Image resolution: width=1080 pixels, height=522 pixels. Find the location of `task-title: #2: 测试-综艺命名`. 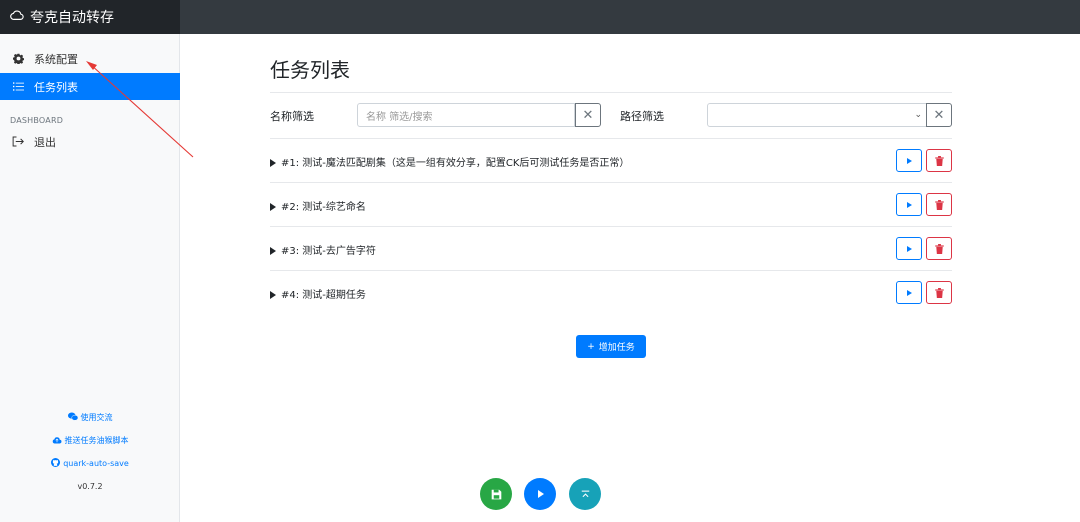

task-title: #2: 测试-综艺命名 is located at coordinates (318, 205).